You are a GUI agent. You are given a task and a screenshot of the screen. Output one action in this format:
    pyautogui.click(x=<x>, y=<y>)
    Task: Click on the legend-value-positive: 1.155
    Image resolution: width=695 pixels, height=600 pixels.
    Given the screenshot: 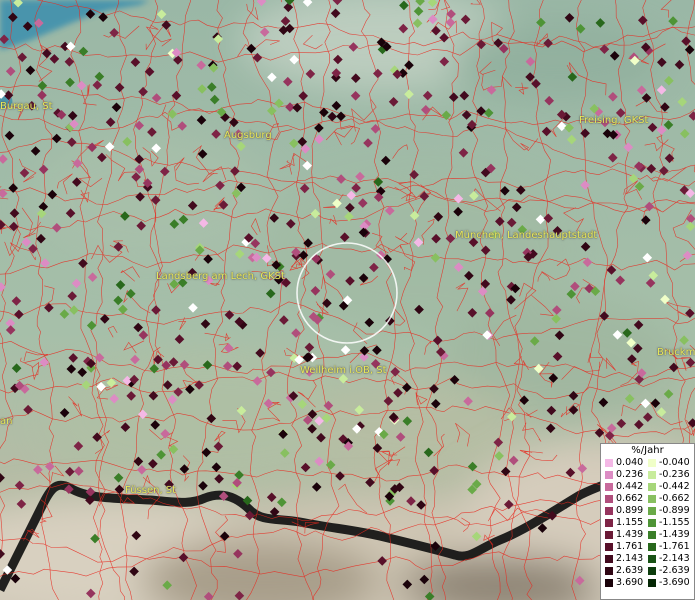 What is the action you would take?
    pyautogui.click(x=630, y=522)
    